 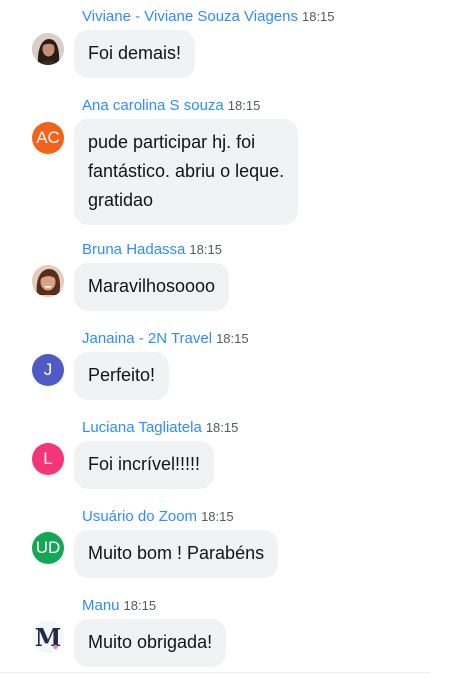 What do you see at coordinates (48, 138) in the screenshot?
I see `avatar-initials: AC` at bounding box center [48, 138].